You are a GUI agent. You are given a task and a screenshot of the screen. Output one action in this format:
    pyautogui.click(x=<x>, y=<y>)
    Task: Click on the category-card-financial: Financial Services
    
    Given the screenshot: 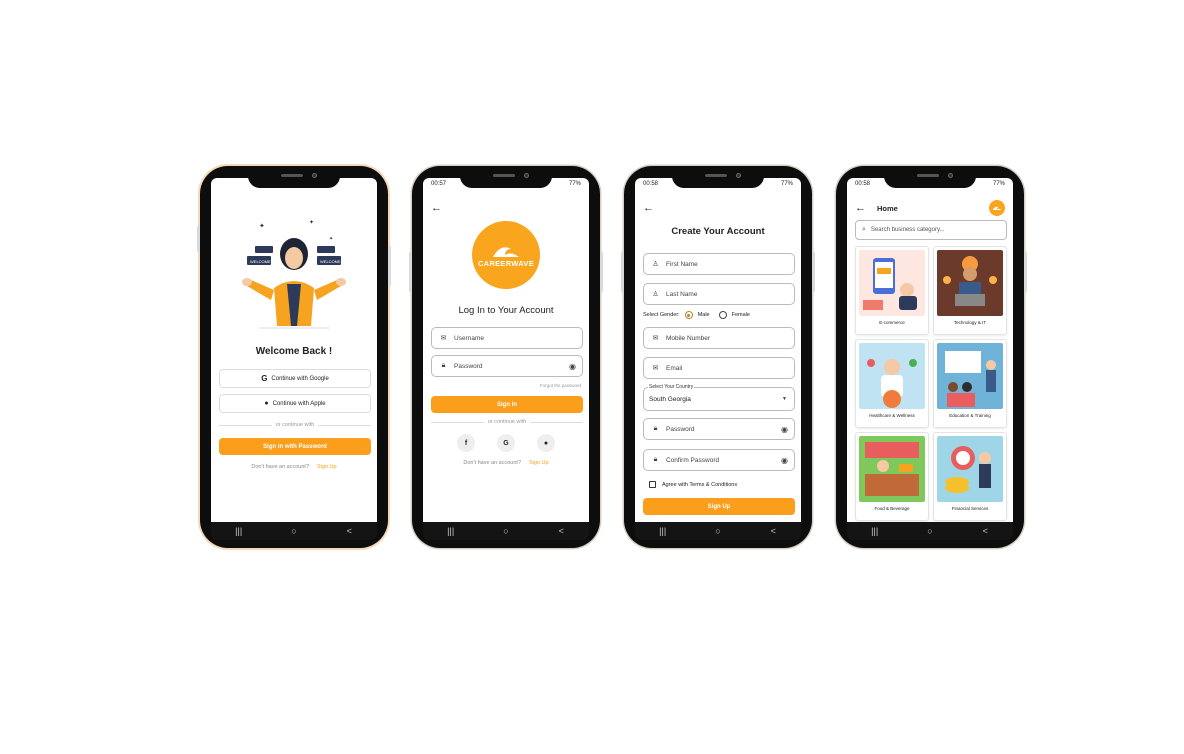 What is the action you would take?
    pyautogui.click(x=970, y=476)
    